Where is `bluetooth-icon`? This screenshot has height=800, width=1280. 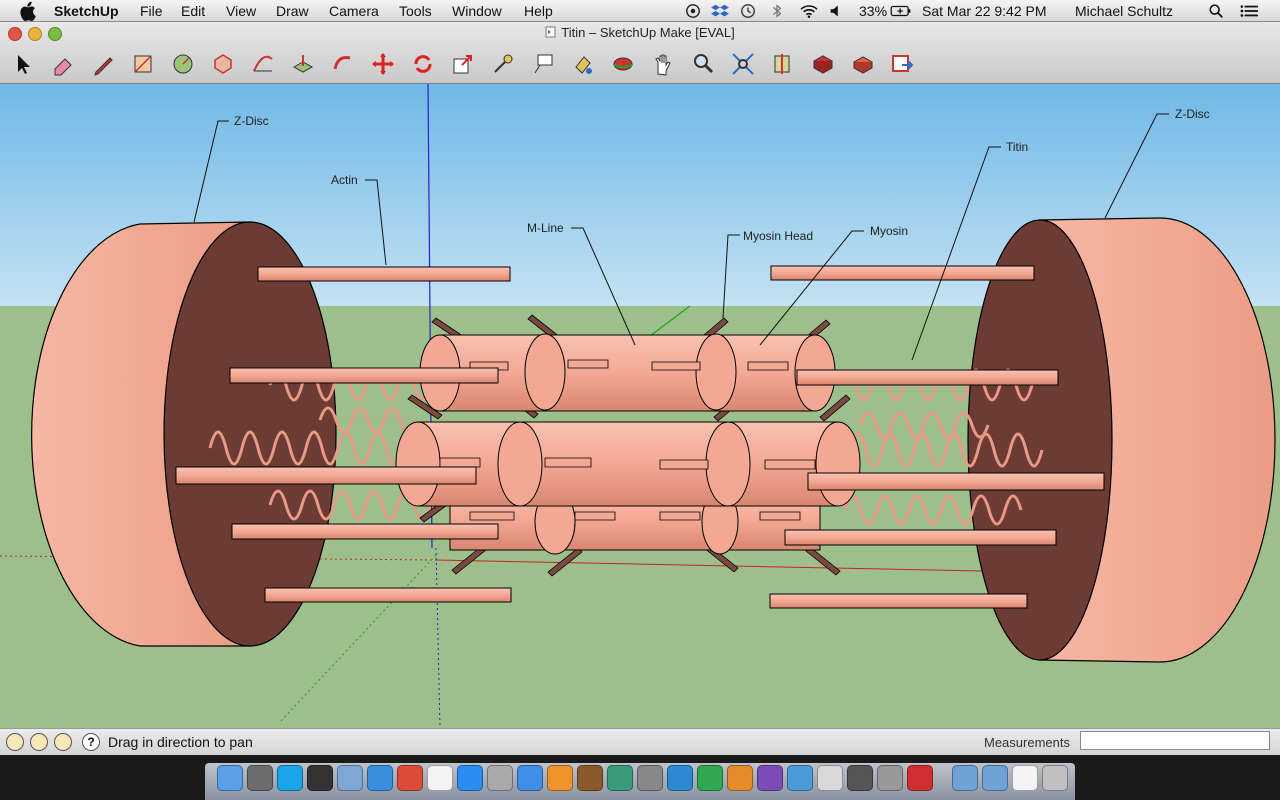 bluetooth-icon is located at coordinates (777, 11).